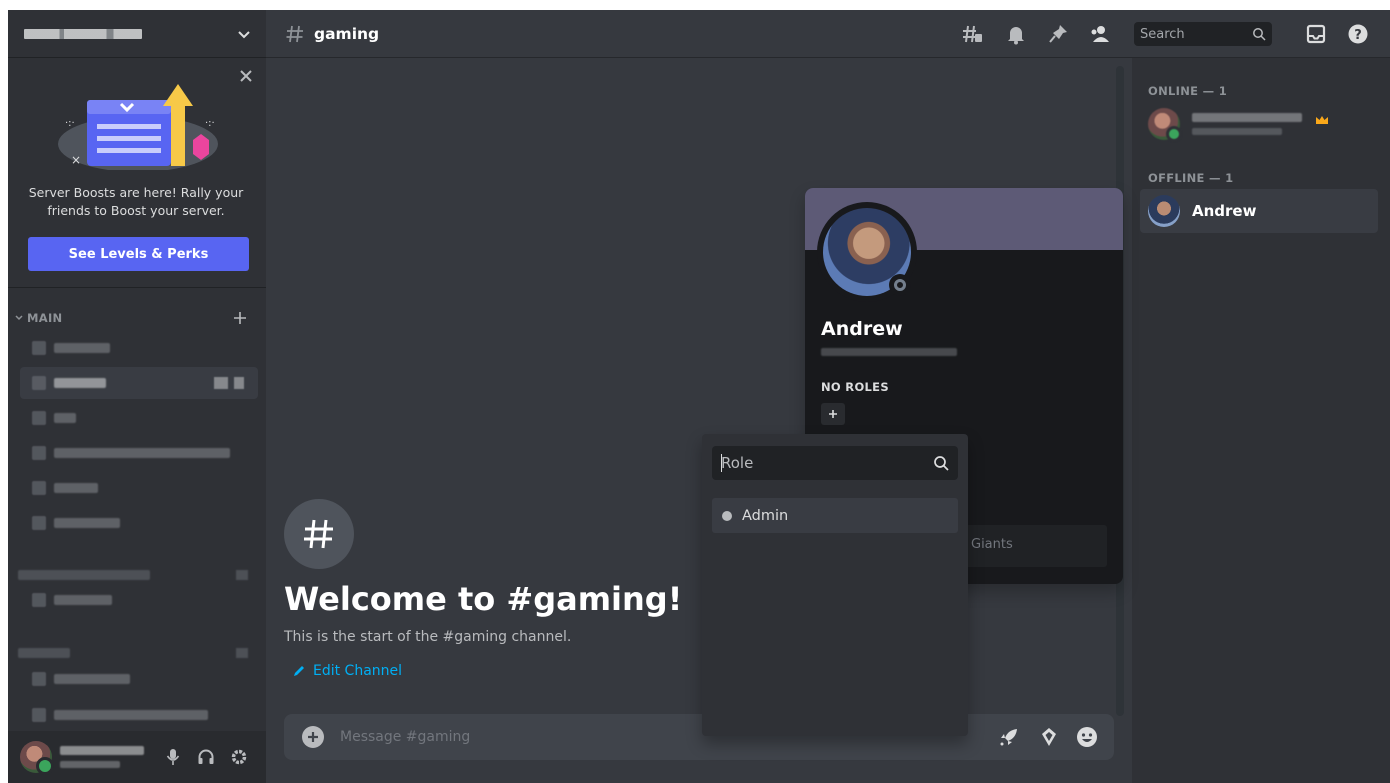 This screenshot has width=1390, height=783. Describe the element at coordinates (1316, 34) in the screenshot. I see `inbox-icon` at that location.